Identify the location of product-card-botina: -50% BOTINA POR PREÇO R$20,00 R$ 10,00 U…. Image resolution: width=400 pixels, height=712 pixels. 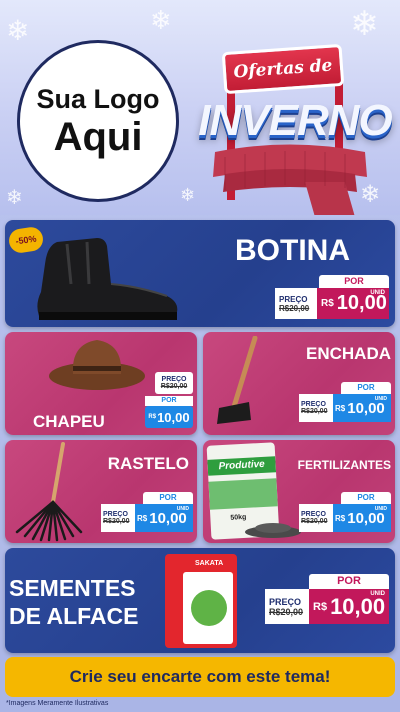
(200, 273).